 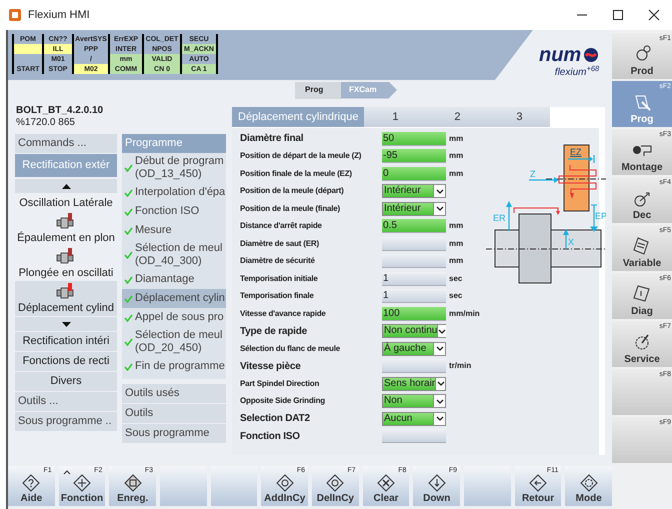 What do you see at coordinates (318, 90) in the screenshot?
I see `breadcrumb-item: Prog` at bounding box center [318, 90].